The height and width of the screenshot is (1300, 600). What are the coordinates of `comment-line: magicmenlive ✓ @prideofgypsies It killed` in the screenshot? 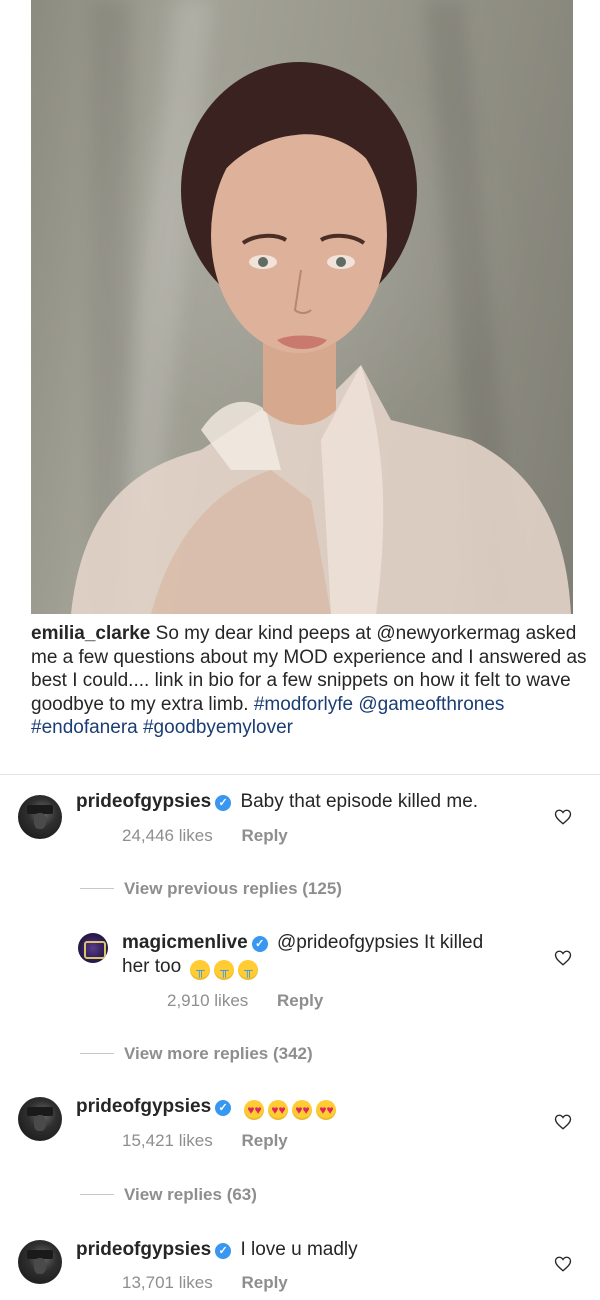 It's located at (302, 943).